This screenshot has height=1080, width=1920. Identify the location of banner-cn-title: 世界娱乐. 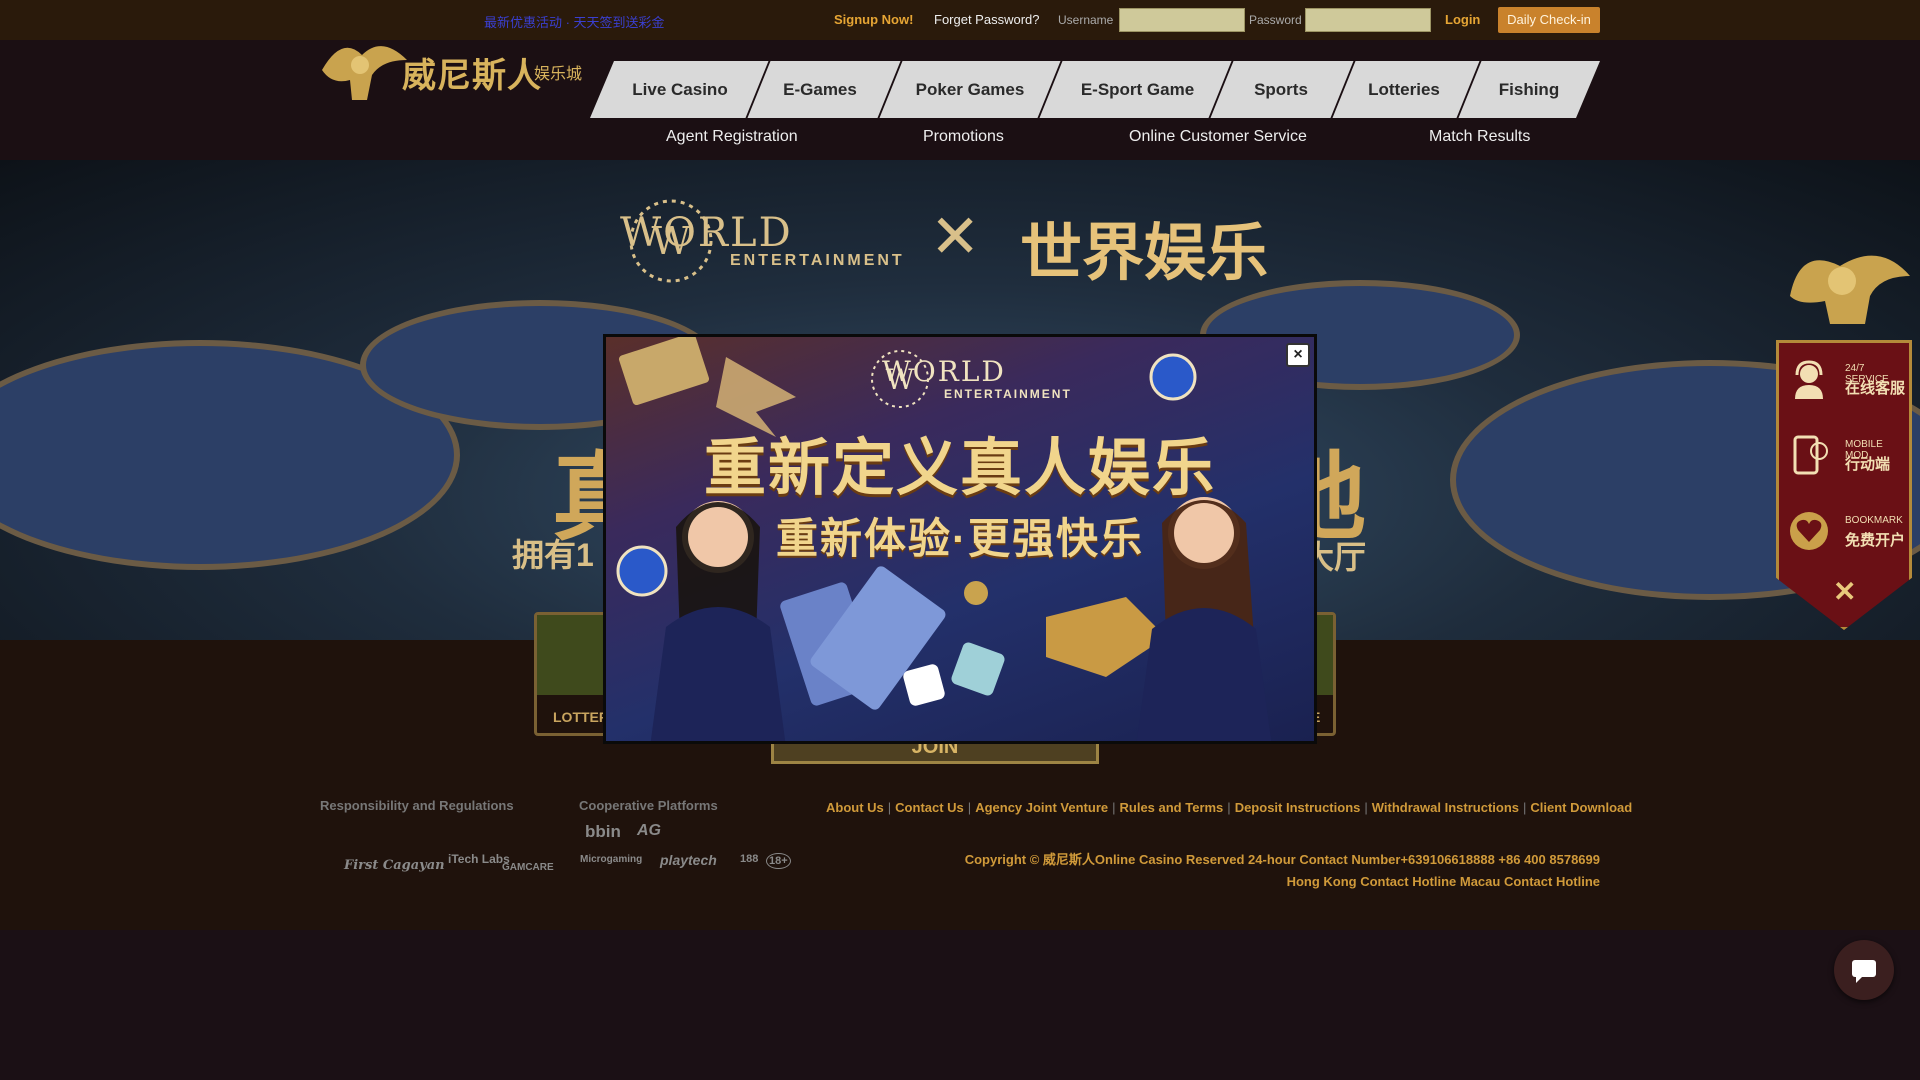
(1144, 253).